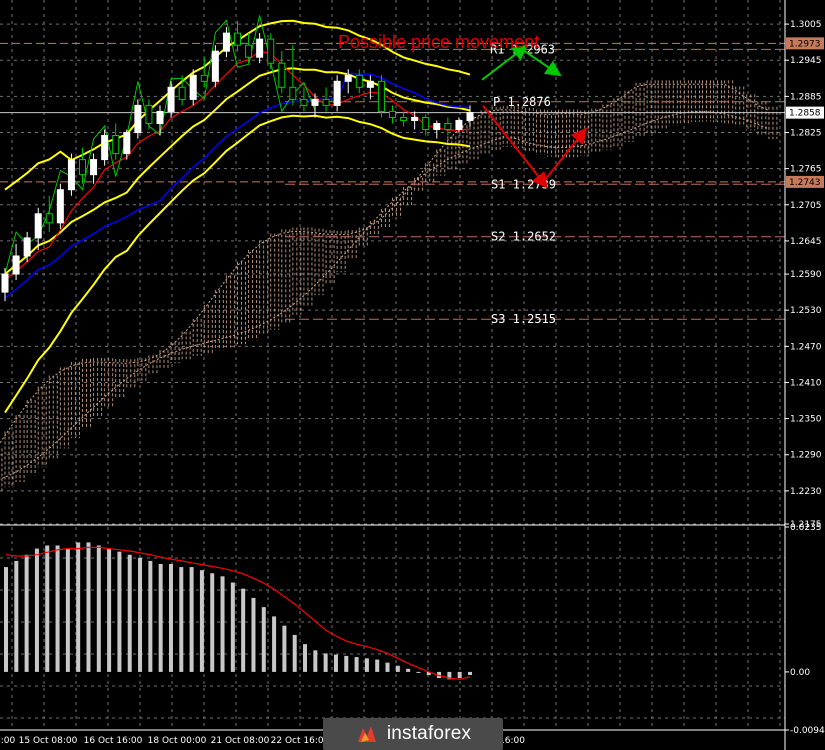 The height and width of the screenshot is (750, 825). What do you see at coordinates (806, 275) in the screenshot?
I see `price-tick-label: 1.2590` at bounding box center [806, 275].